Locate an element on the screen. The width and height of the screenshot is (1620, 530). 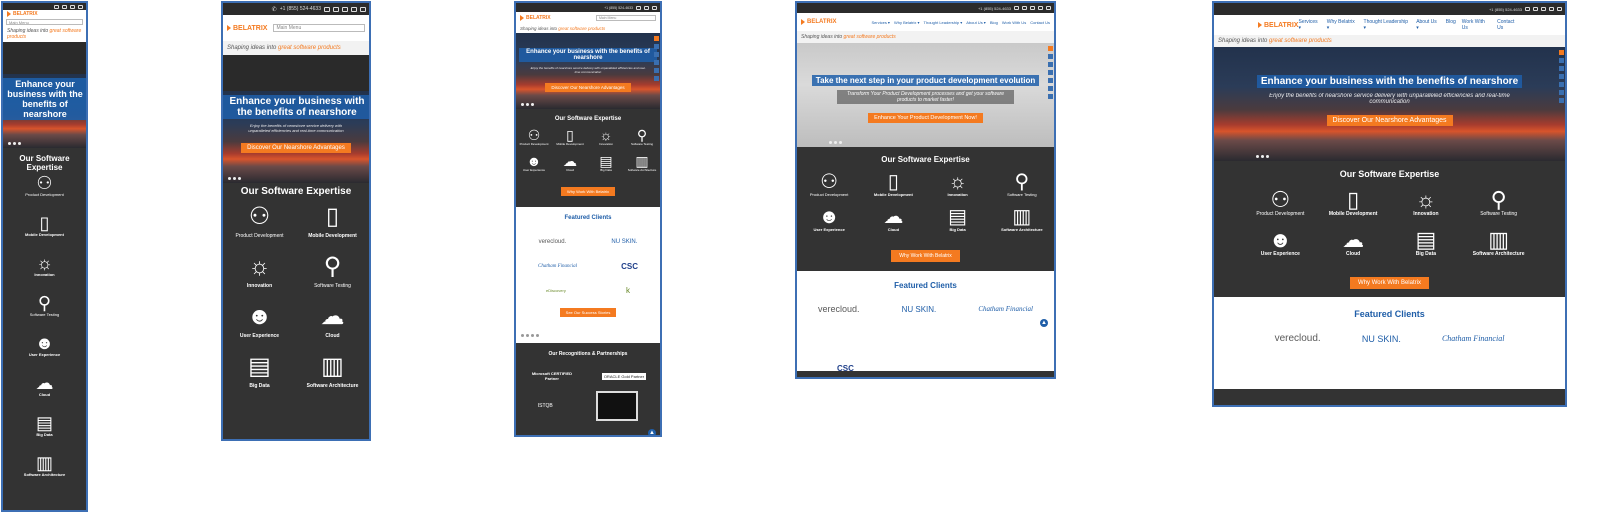
clients-carousel-dots is located at coordinates (530, 335).